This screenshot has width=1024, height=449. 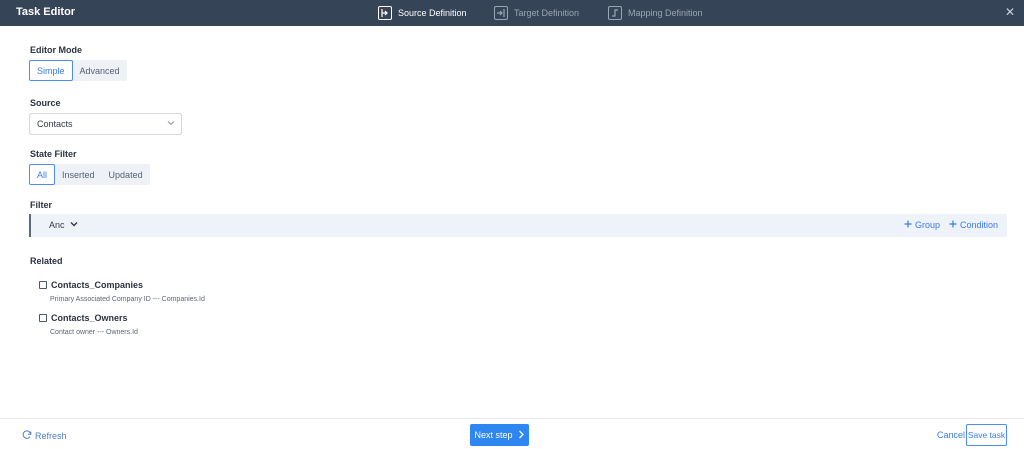 What do you see at coordinates (51, 70) in the screenshot?
I see `editor-mode-simple: Simple` at bounding box center [51, 70].